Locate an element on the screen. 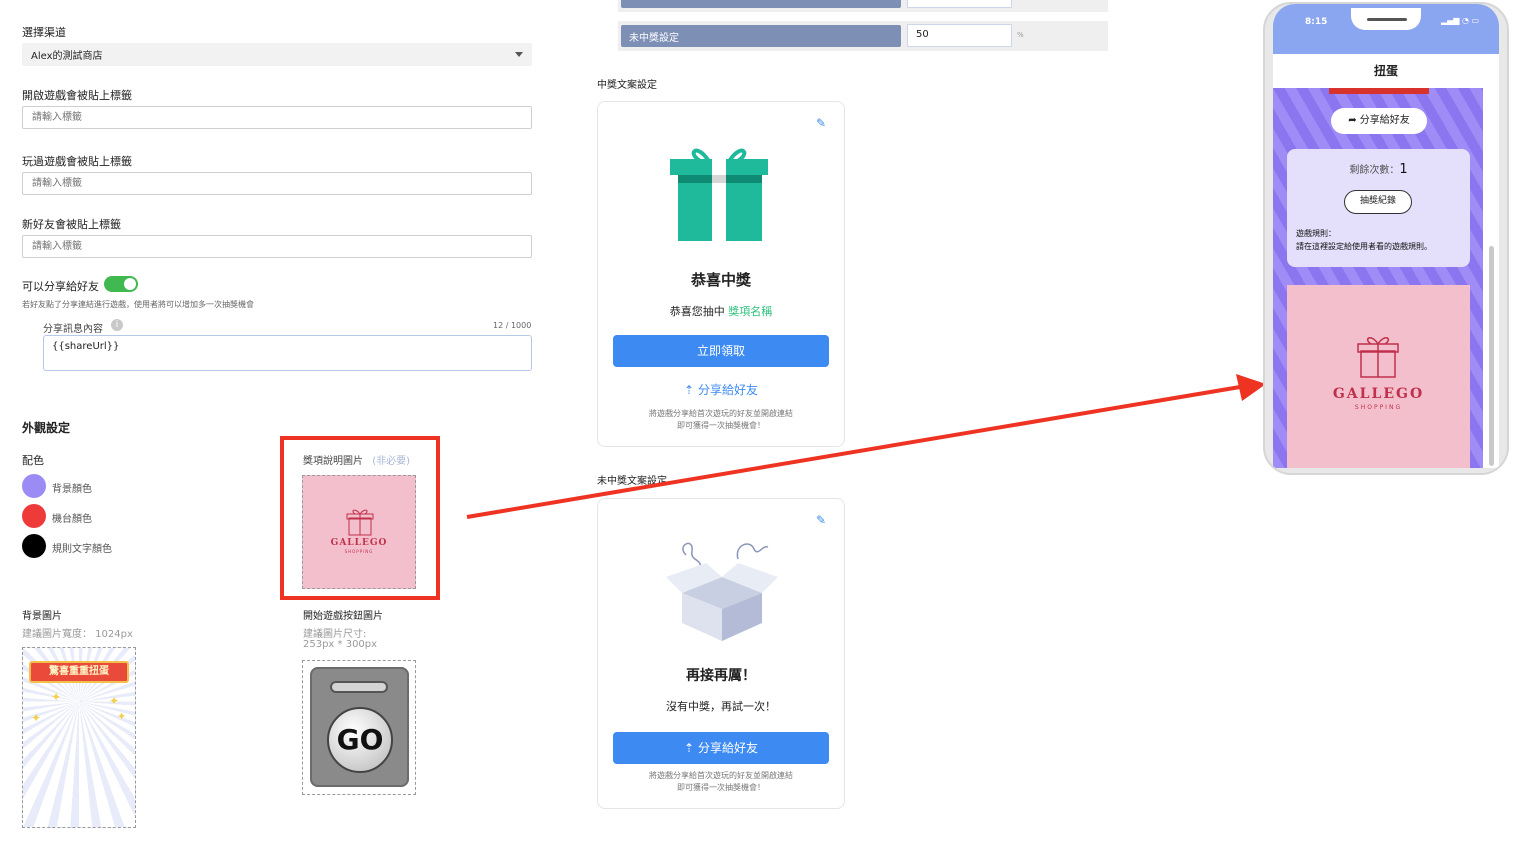 This screenshot has height=863, width=1539. phone-share-button: ➦ 分享給好友 is located at coordinates (1379, 121).